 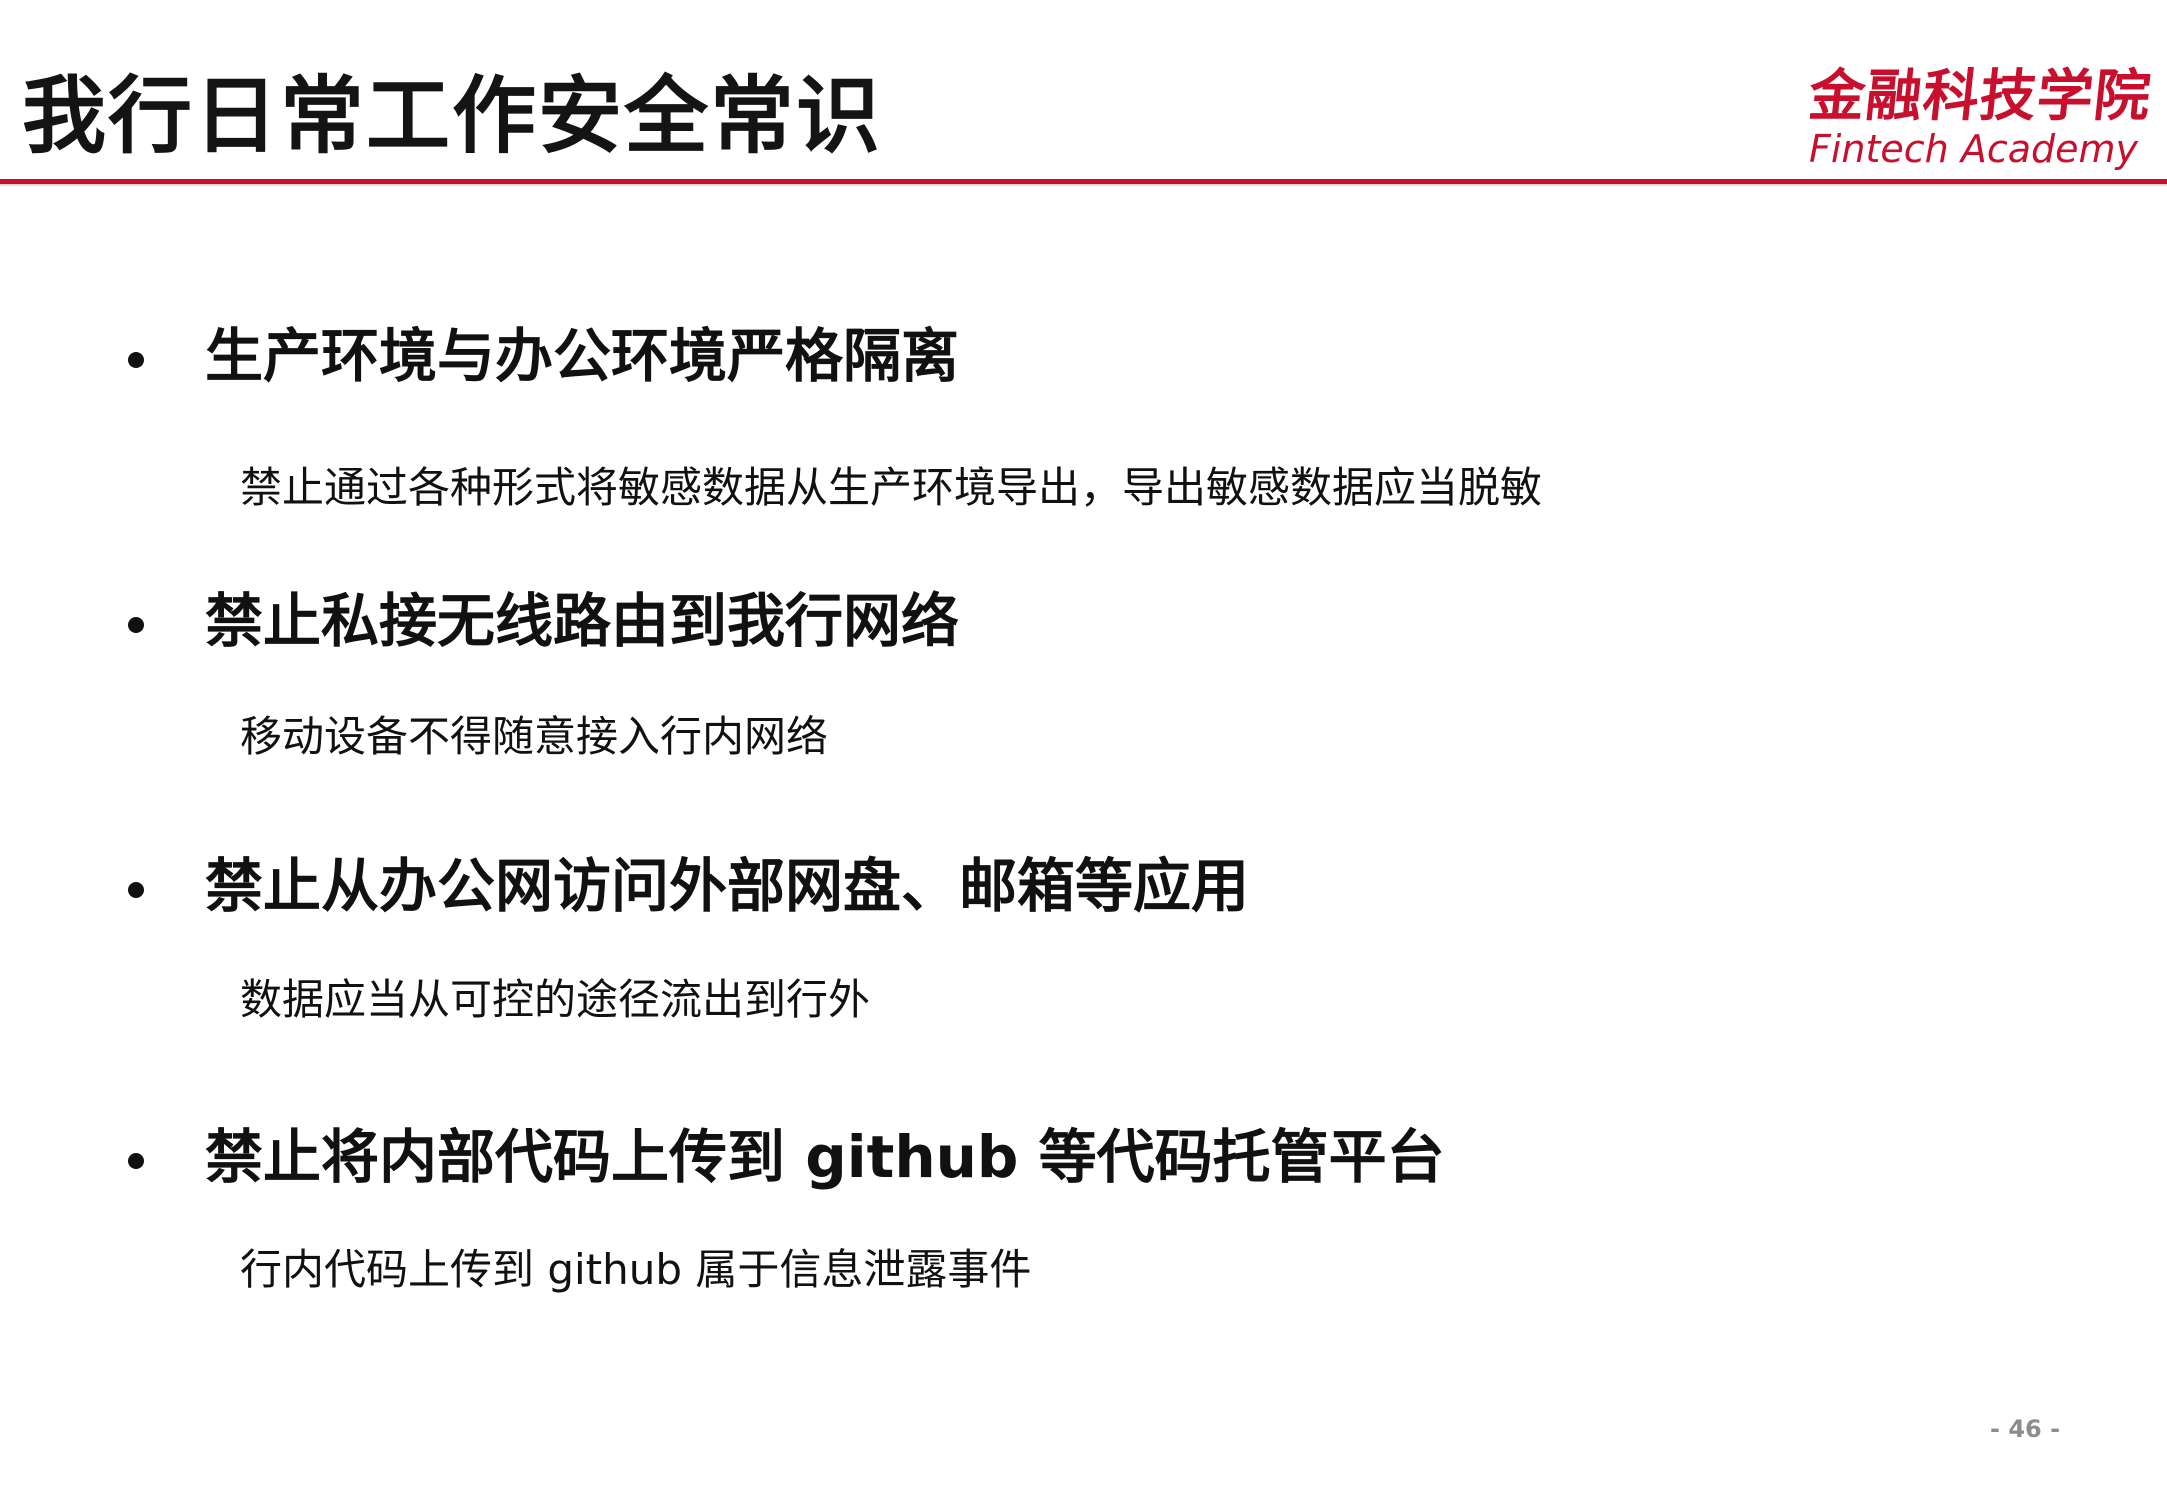 What do you see at coordinates (582, 356) in the screenshot?
I see `bullet-heading: 生产环境与办公环境严格隔离` at bounding box center [582, 356].